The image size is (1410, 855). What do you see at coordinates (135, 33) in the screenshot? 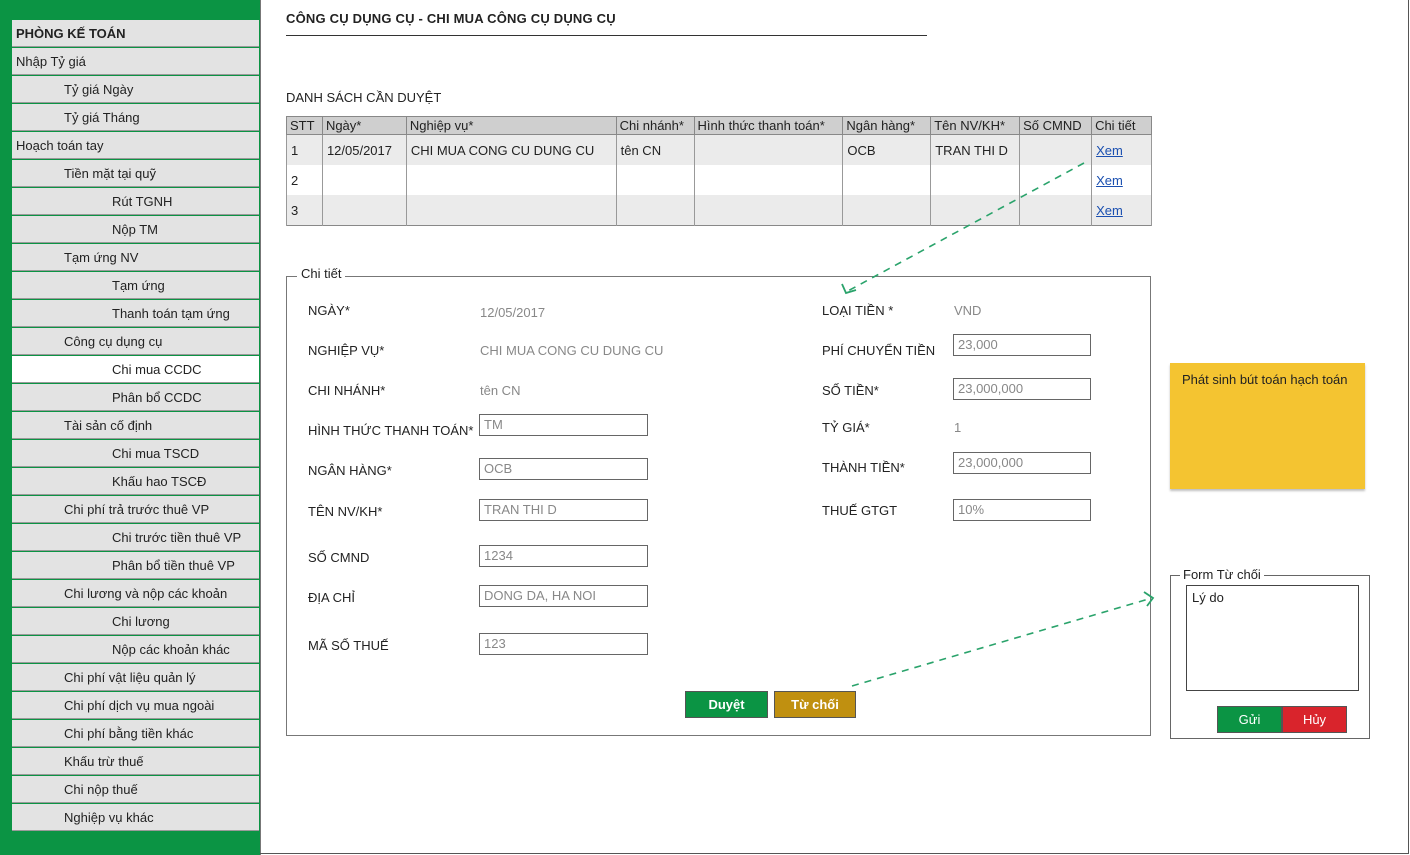
I see `sidebar-header: PHÒNG KẾ TOÁN` at bounding box center [135, 33].